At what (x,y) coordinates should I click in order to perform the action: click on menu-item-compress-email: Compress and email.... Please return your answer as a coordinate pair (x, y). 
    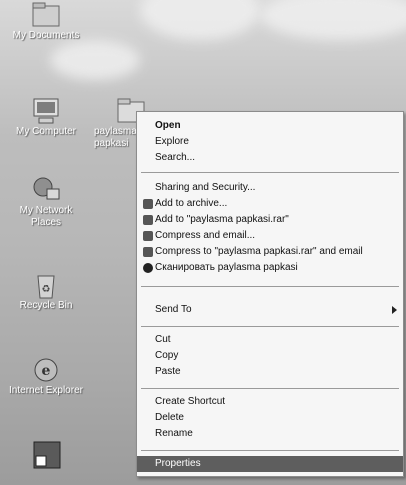
    Looking at the image, I should click on (270, 236).